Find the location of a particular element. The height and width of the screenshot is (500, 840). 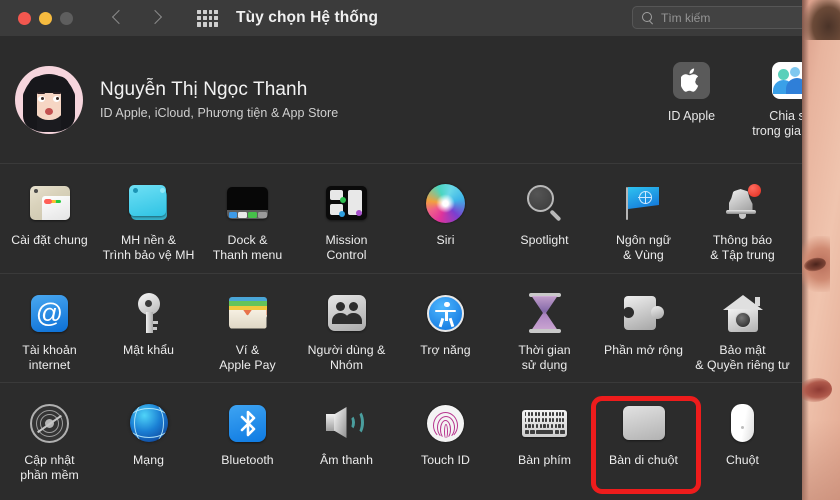

pref-tro-nang: Trợ năng is located at coordinates (445, 330).